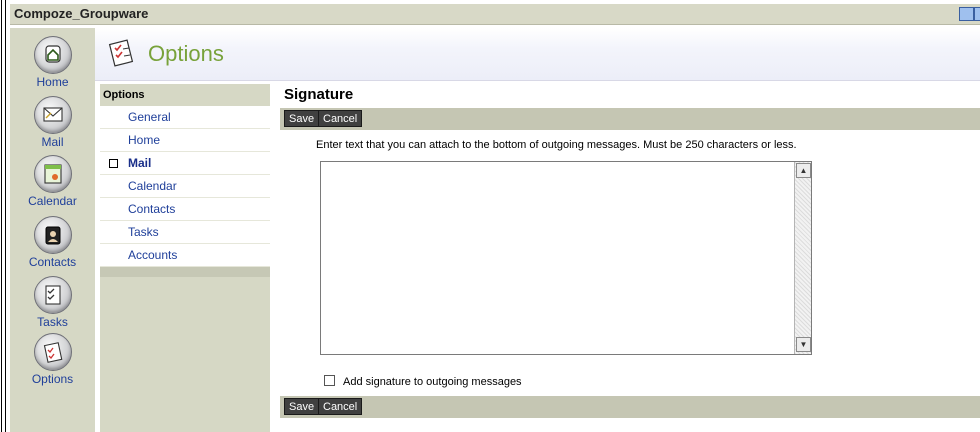  What do you see at coordinates (152, 186) in the screenshot?
I see `options-item-label: Calendar` at bounding box center [152, 186].